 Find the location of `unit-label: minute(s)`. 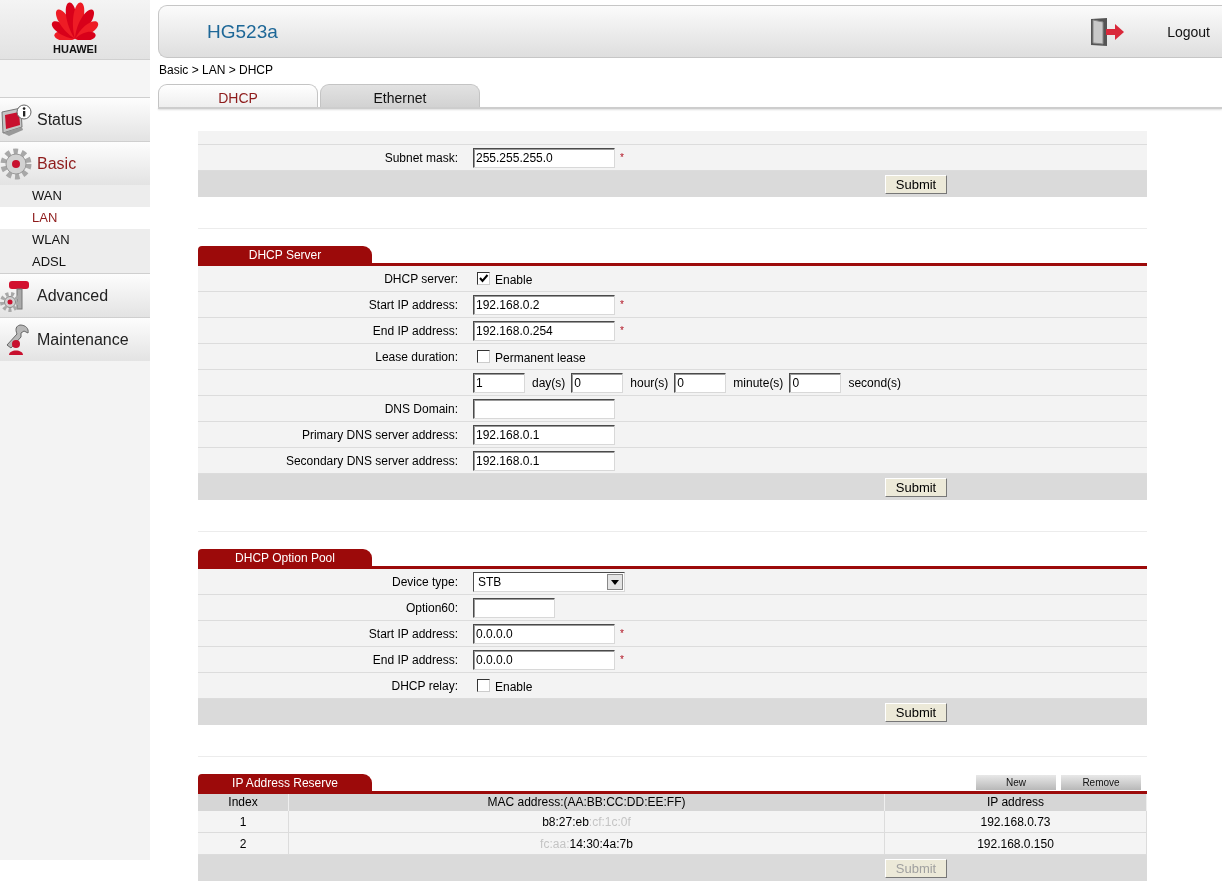

unit-label: minute(s) is located at coordinates (758, 382).